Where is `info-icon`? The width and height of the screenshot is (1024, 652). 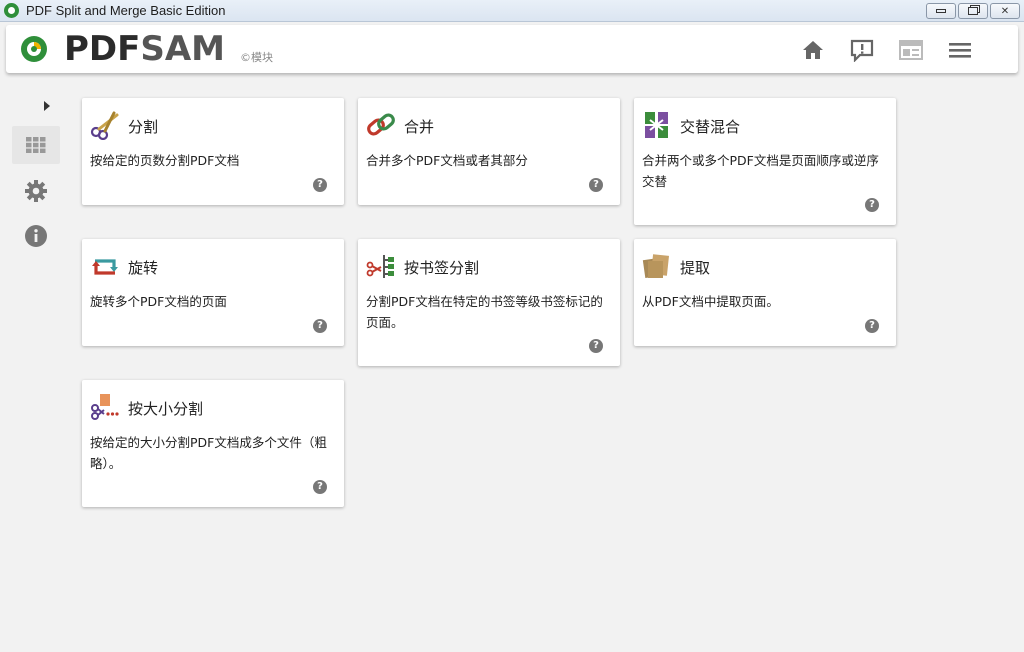
info-icon is located at coordinates (36, 236).